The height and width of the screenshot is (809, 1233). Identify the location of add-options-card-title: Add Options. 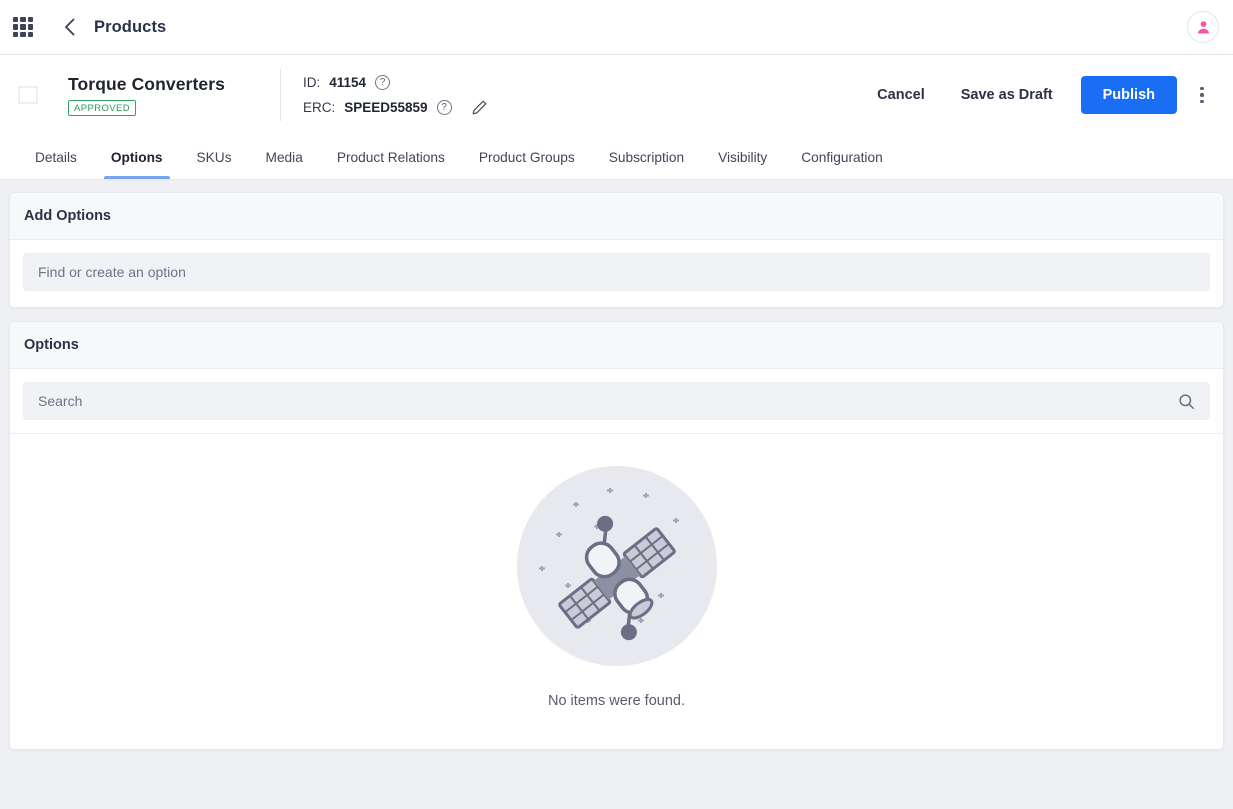
(616, 216).